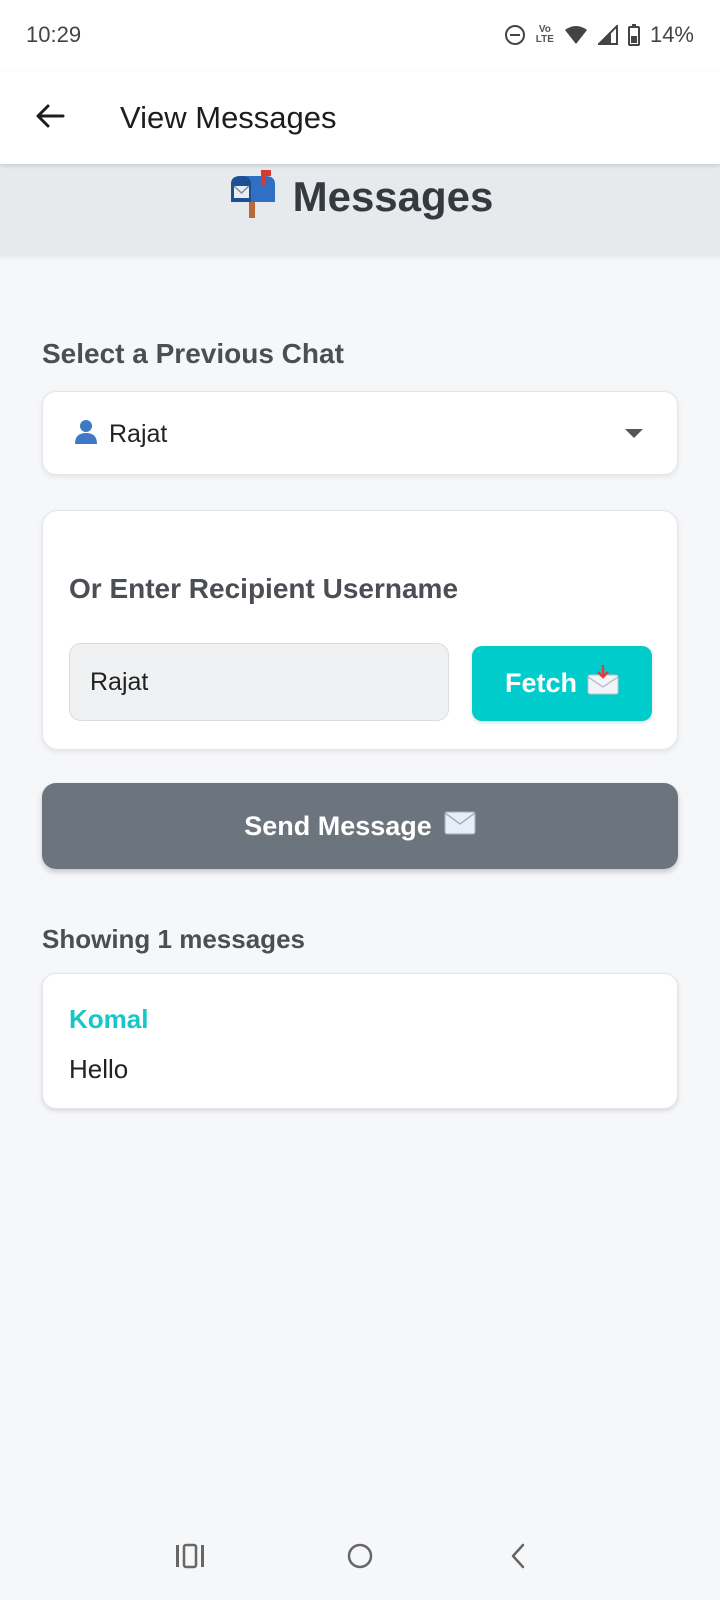 This screenshot has height=1600, width=720. Describe the element at coordinates (540, 683) in the screenshot. I see `fetch-button-label: Fetch` at that location.